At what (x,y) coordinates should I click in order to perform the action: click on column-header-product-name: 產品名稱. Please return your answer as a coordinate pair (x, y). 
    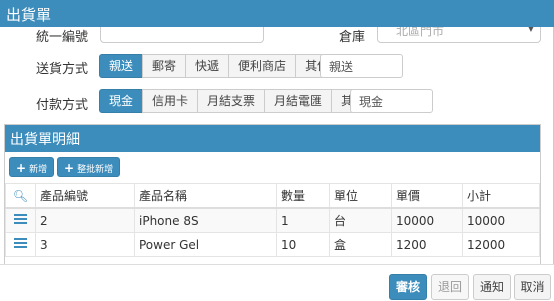
    Looking at the image, I should click on (205, 196).